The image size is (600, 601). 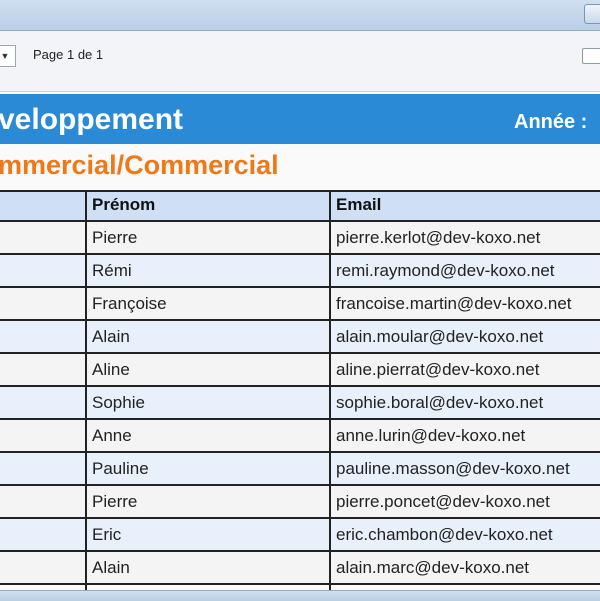 I want to click on cell-prenom: Anne, so click(x=112, y=435).